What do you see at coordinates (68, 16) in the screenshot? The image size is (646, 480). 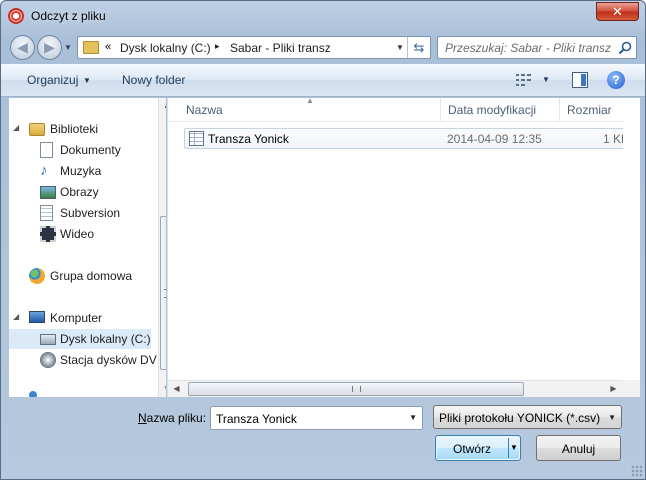 I see `window-title: Odczyt z pliku` at bounding box center [68, 16].